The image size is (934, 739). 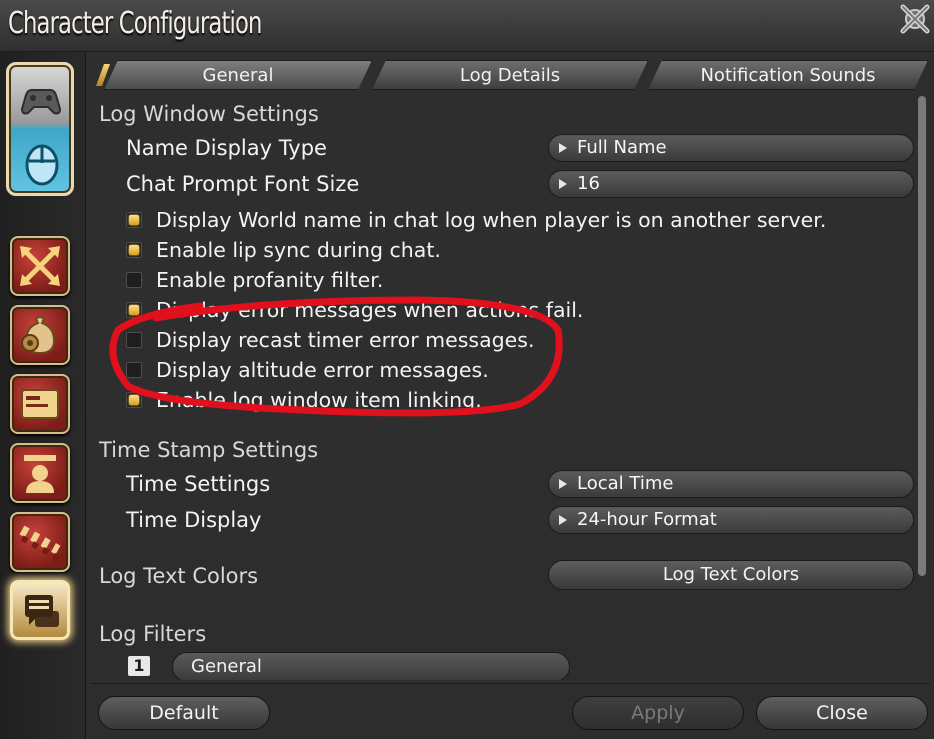 What do you see at coordinates (510, 683) in the screenshot?
I see `footer-divider` at bounding box center [510, 683].